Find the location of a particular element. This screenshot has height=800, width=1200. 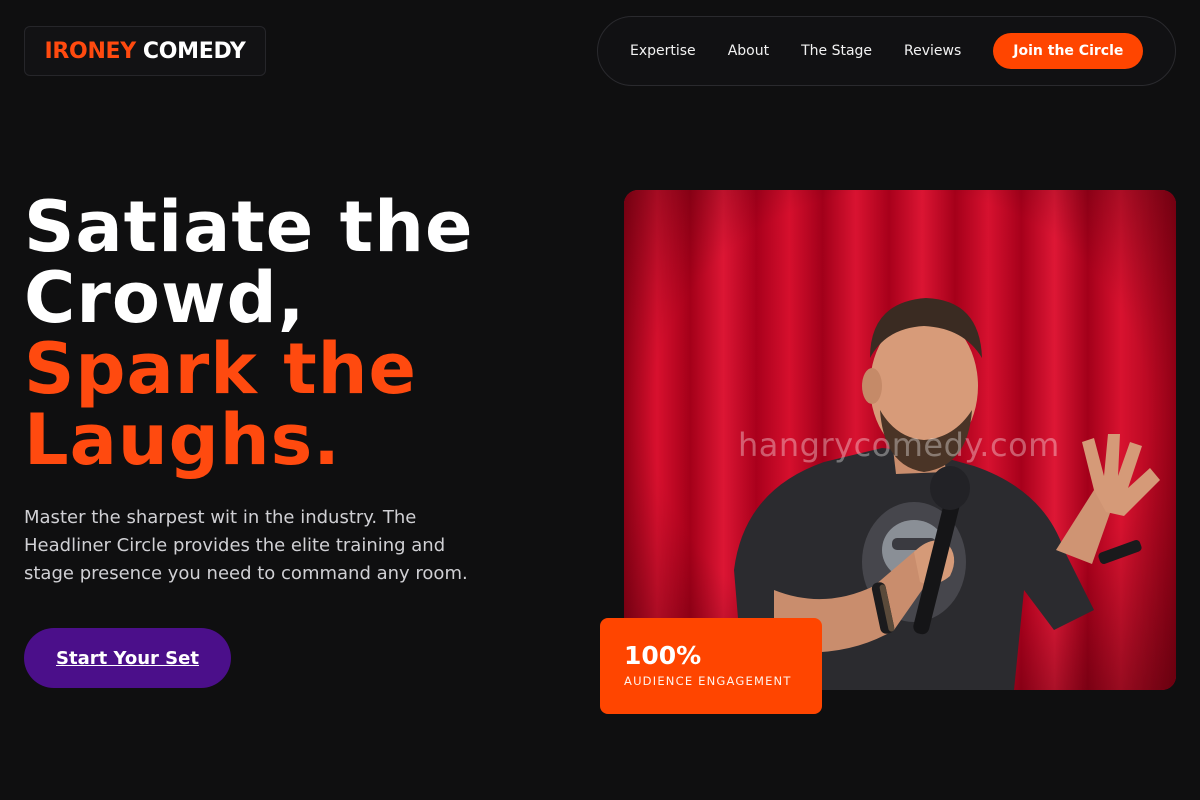

nav-item-about: About is located at coordinates (748, 51).